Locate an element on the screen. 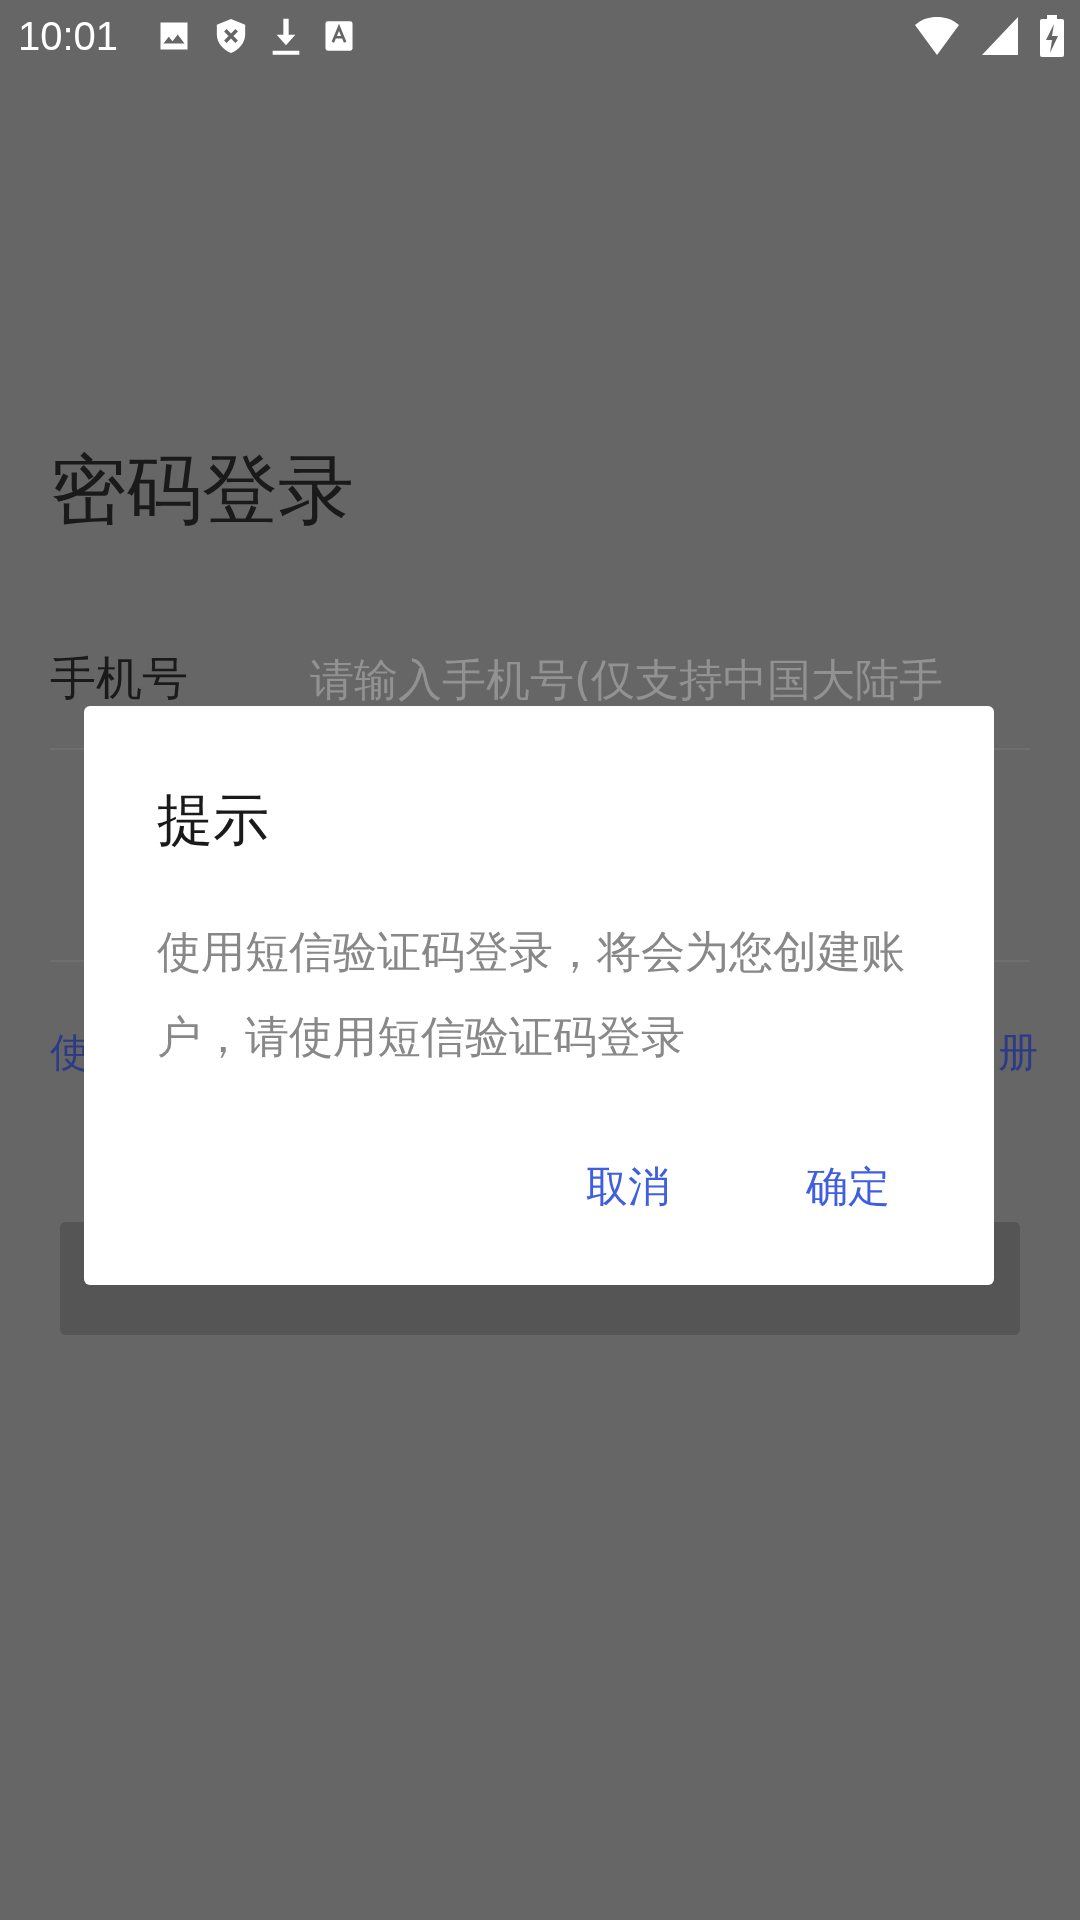 This screenshot has width=1080, height=1920. page-title: 密码登录 is located at coordinates (202, 490).